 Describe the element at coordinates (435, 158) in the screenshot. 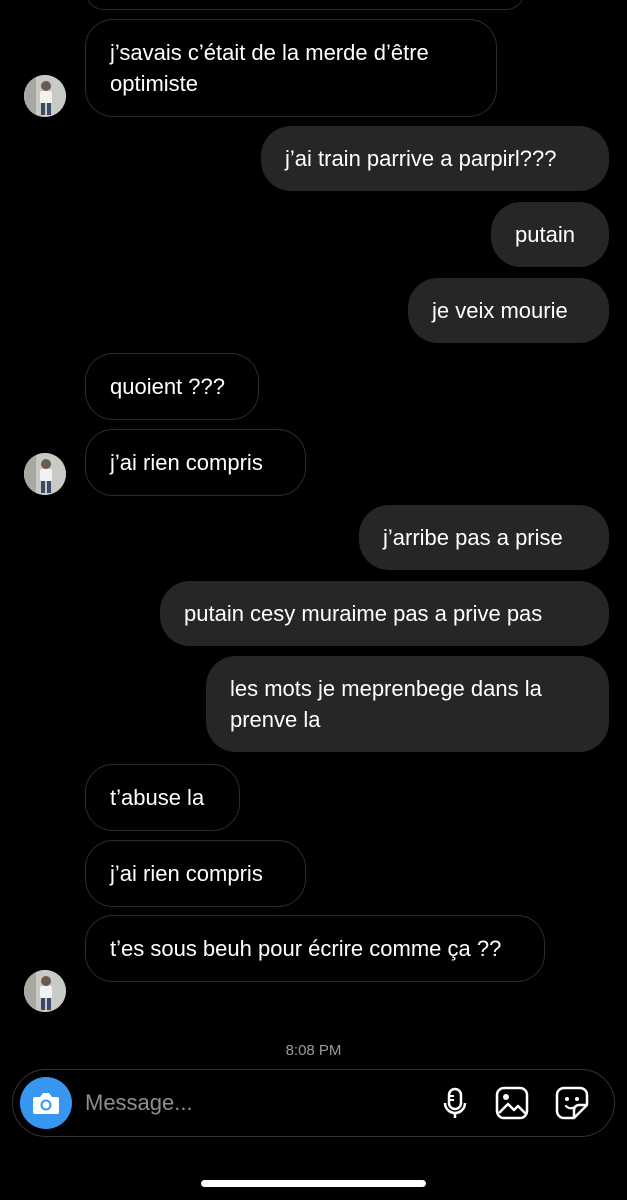

I see `message-bubble-outgoing: j’ai train parrive a parpirl???` at that location.